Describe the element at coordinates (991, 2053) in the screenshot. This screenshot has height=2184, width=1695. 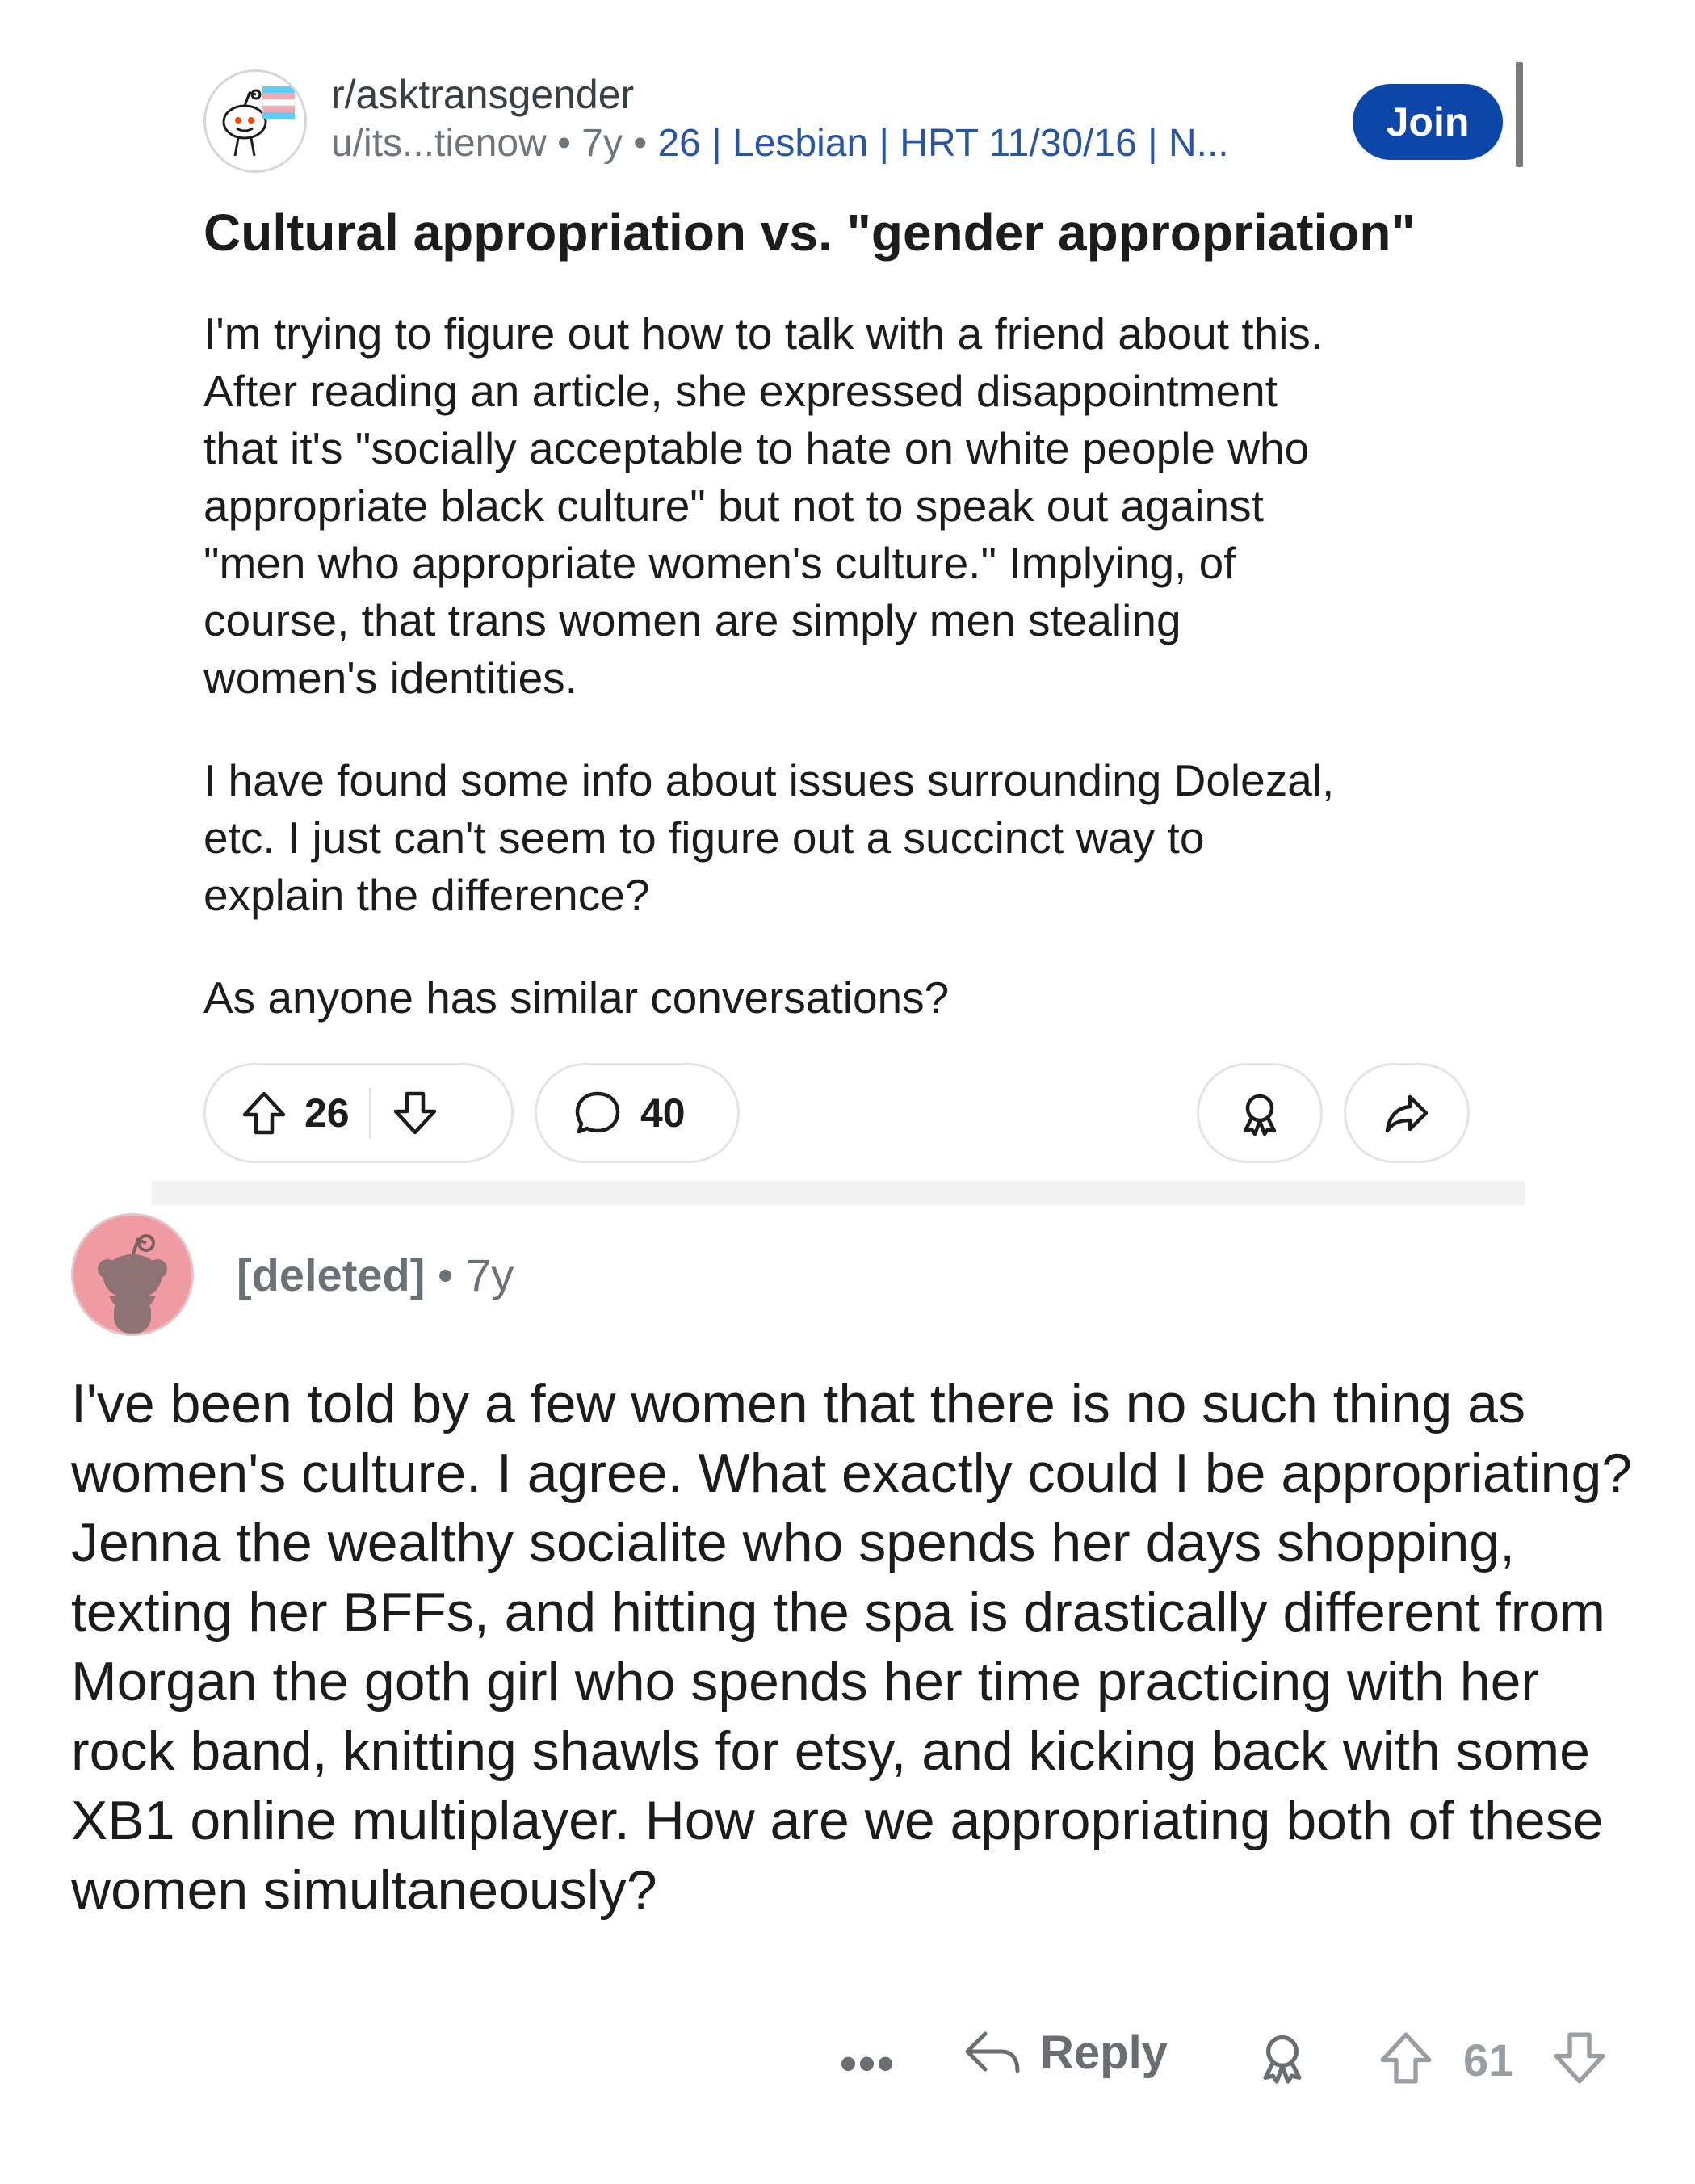
I see `reply-arrow-icon` at that location.